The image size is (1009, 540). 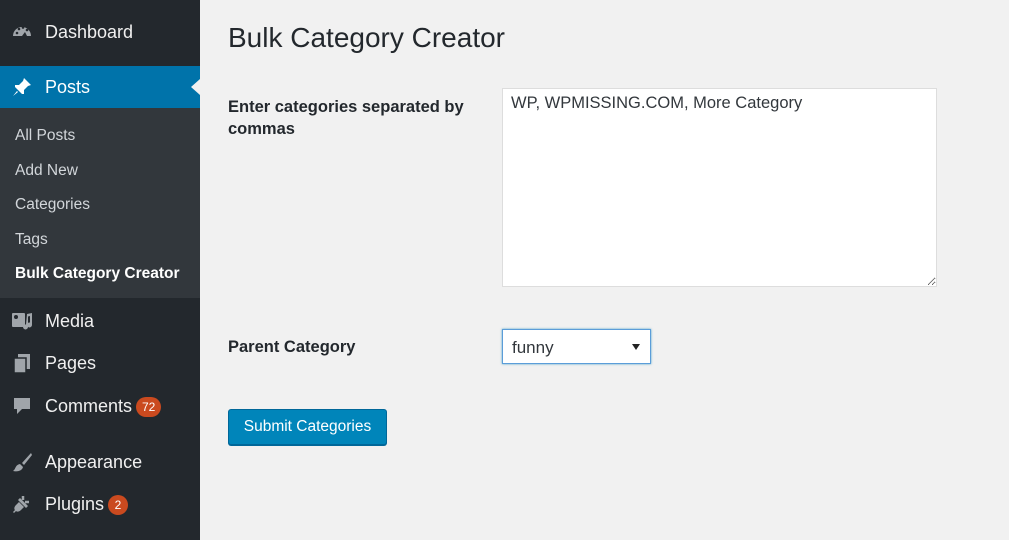 What do you see at coordinates (89, 406) in the screenshot?
I see `menu-label-comments: Comments` at bounding box center [89, 406].